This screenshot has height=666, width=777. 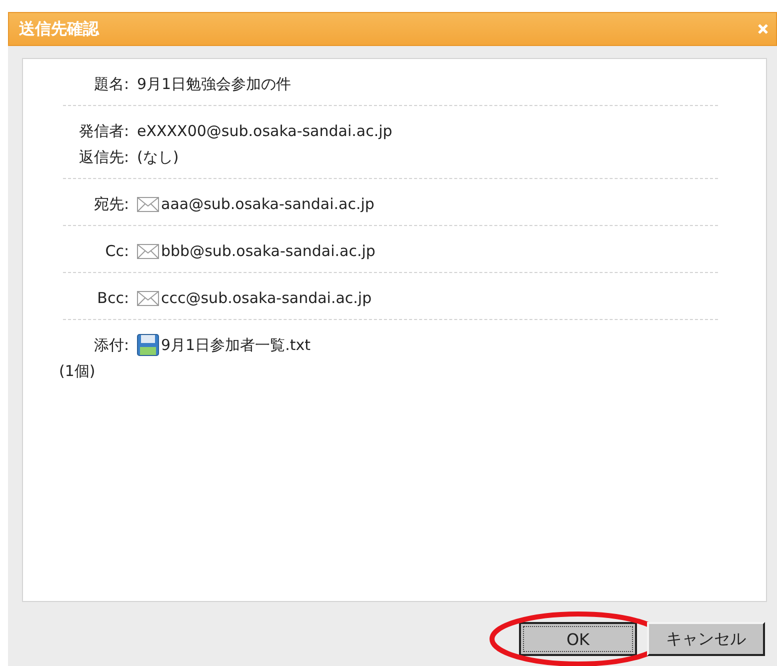 I want to click on dialog-button: OK, so click(x=578, y=639).